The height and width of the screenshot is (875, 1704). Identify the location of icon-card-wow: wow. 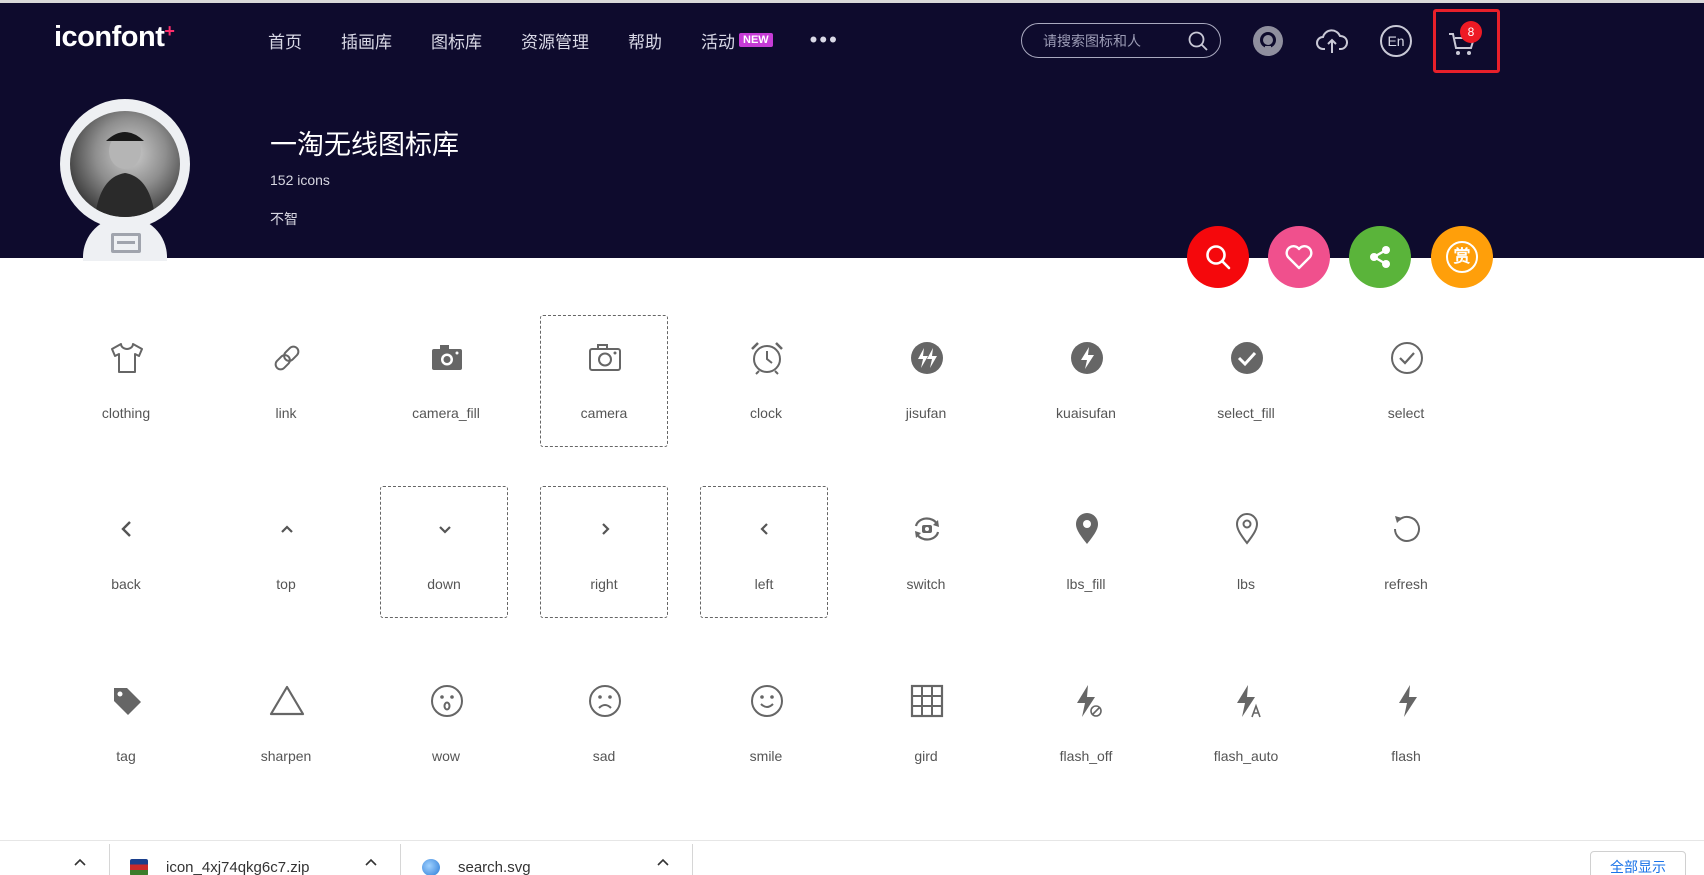
(446, 724).